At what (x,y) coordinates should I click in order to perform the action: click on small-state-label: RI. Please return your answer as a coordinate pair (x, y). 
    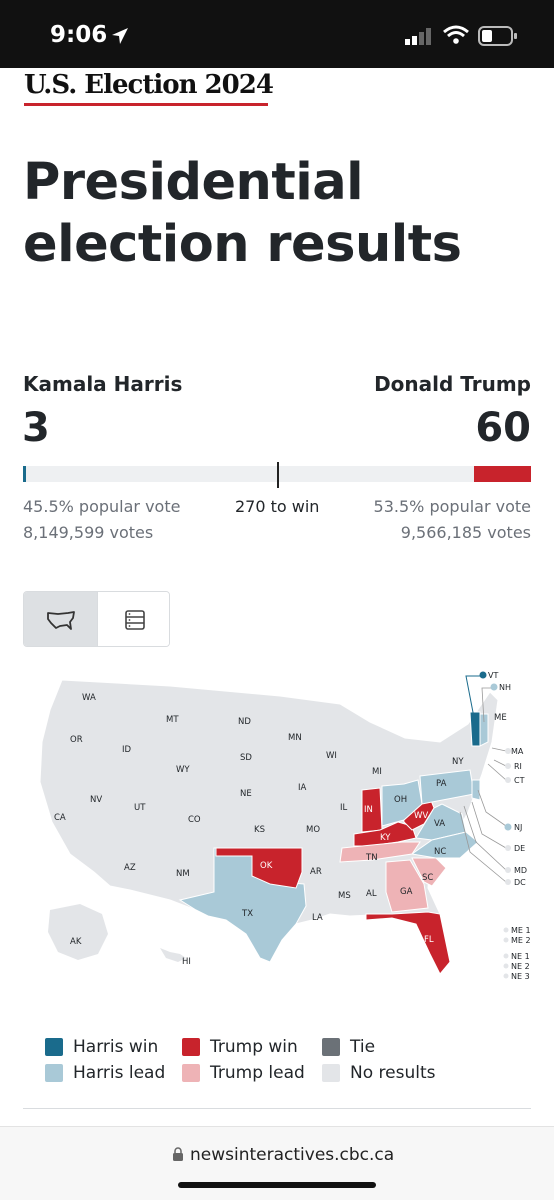
    Looking at the image, I should click on (518, 766).